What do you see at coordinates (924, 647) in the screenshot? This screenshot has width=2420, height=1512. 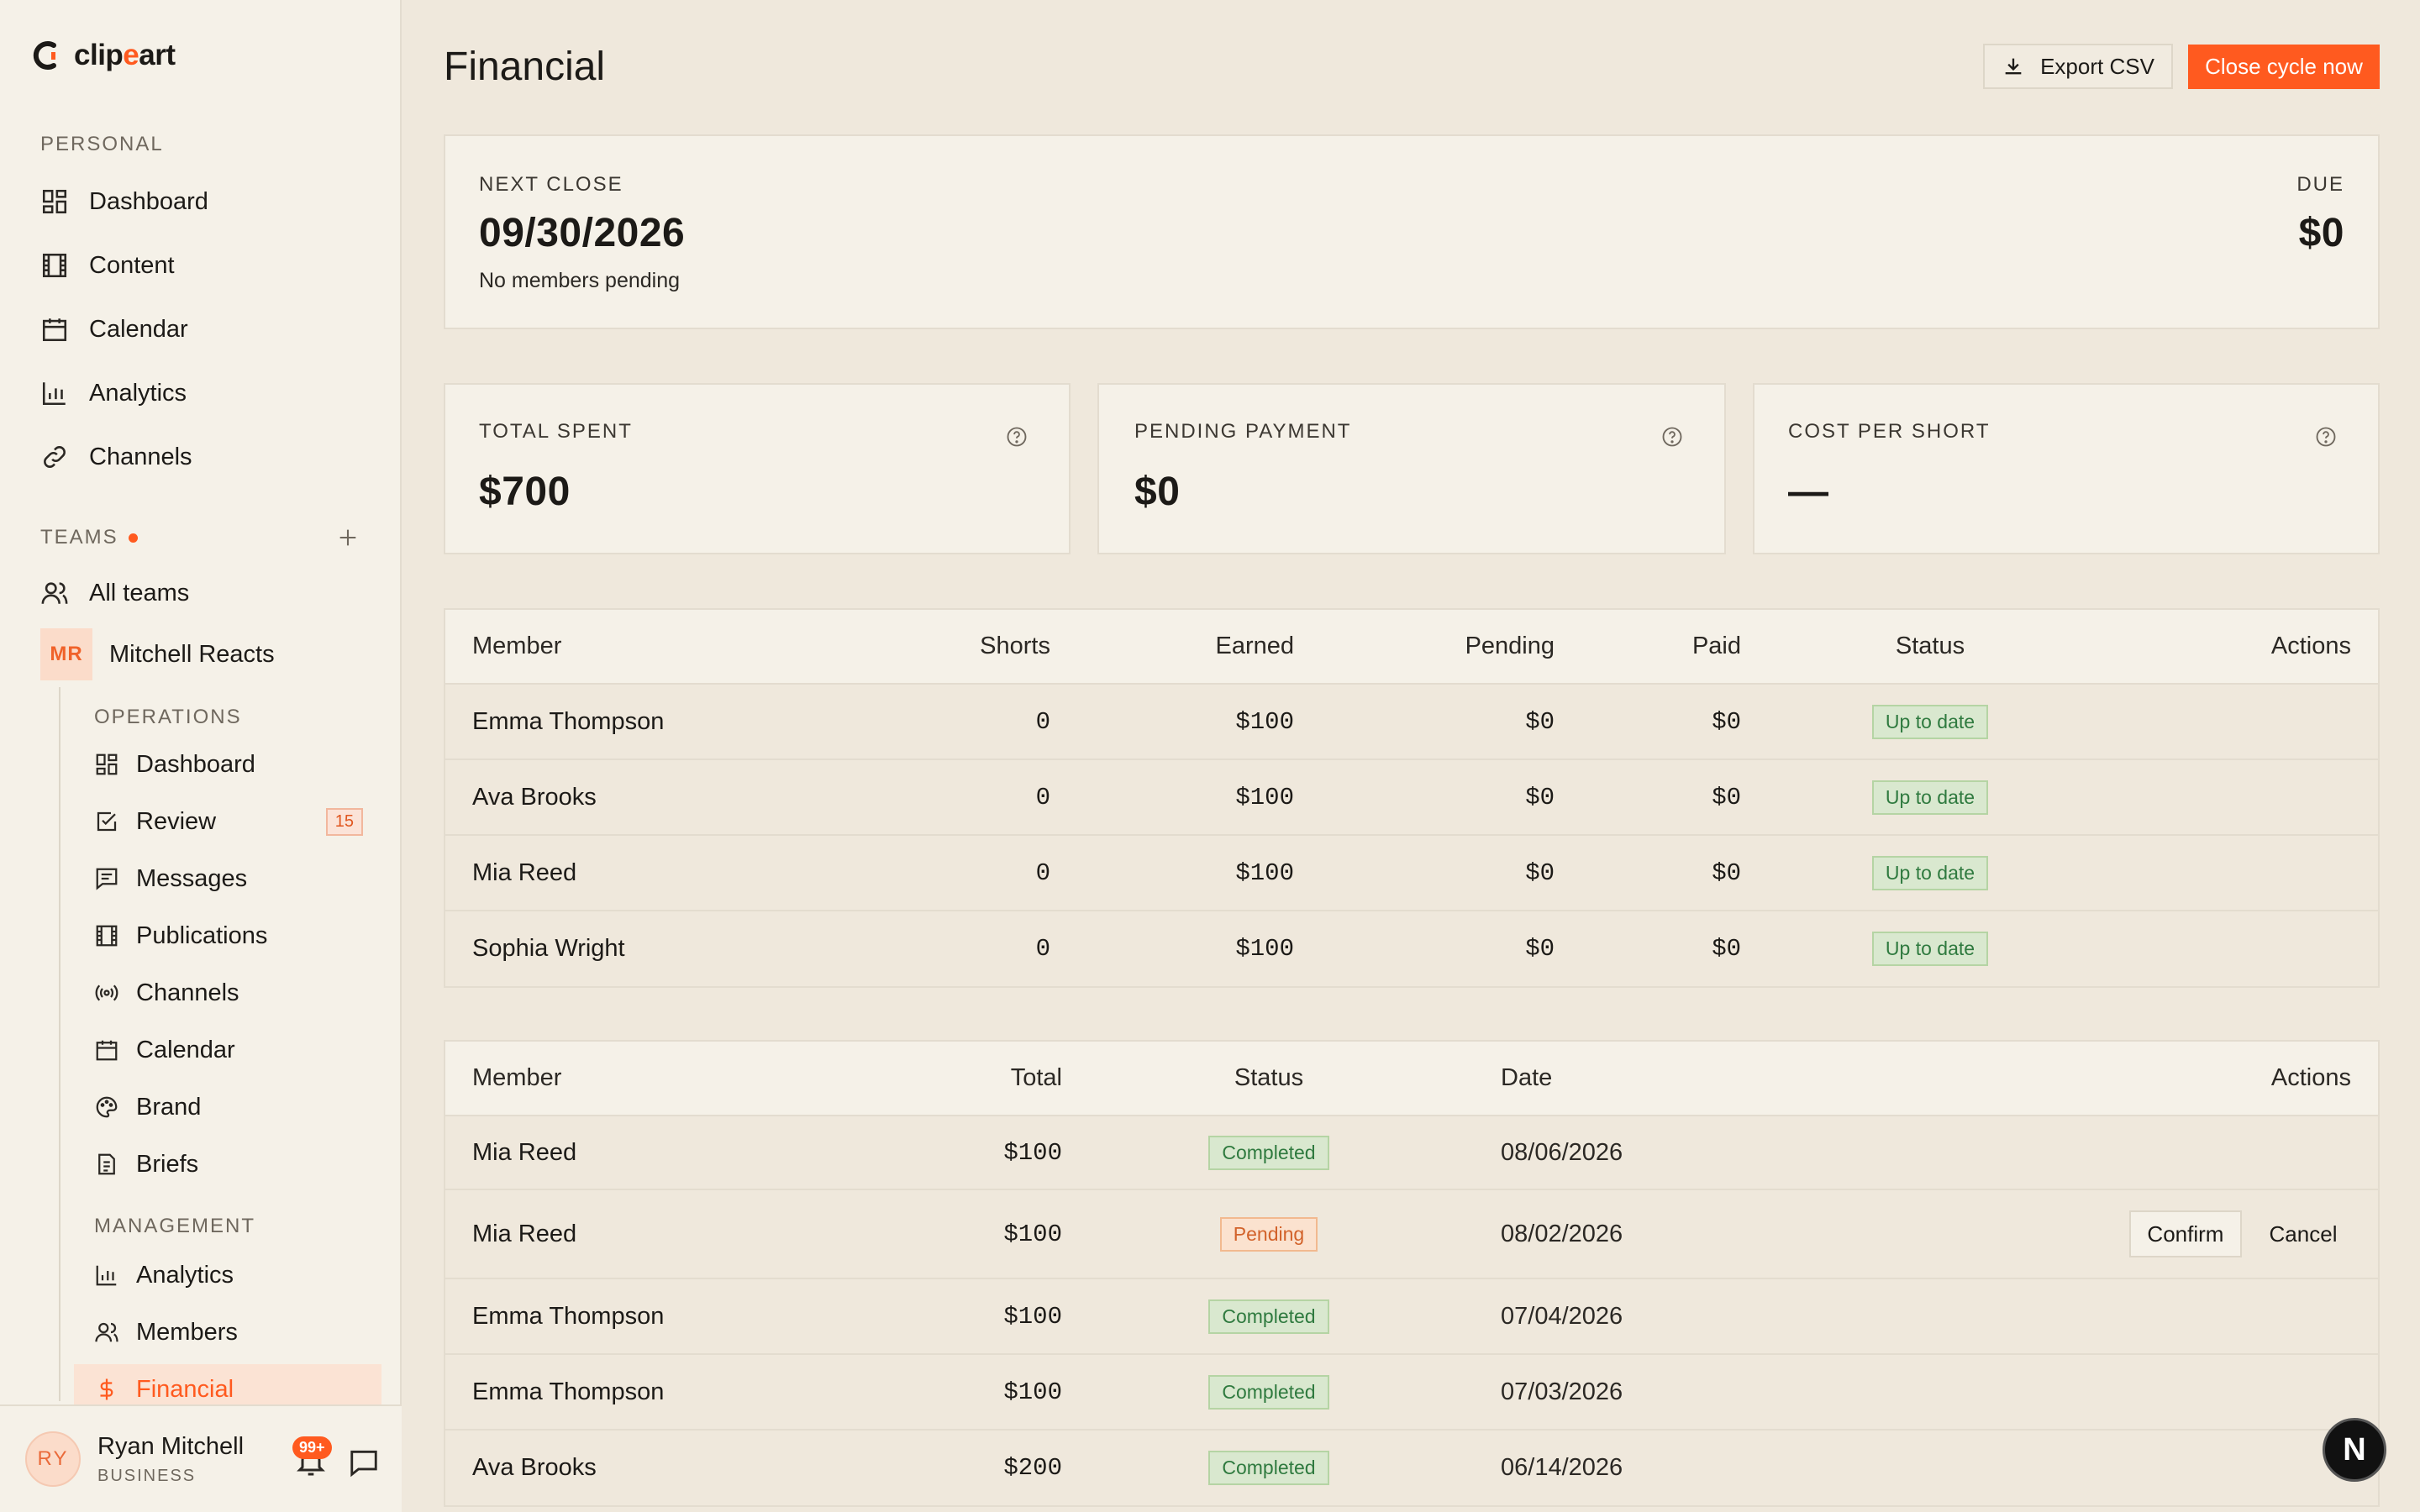 I see `column-header-shorts: Shorts` at bounding box center [924, 647].